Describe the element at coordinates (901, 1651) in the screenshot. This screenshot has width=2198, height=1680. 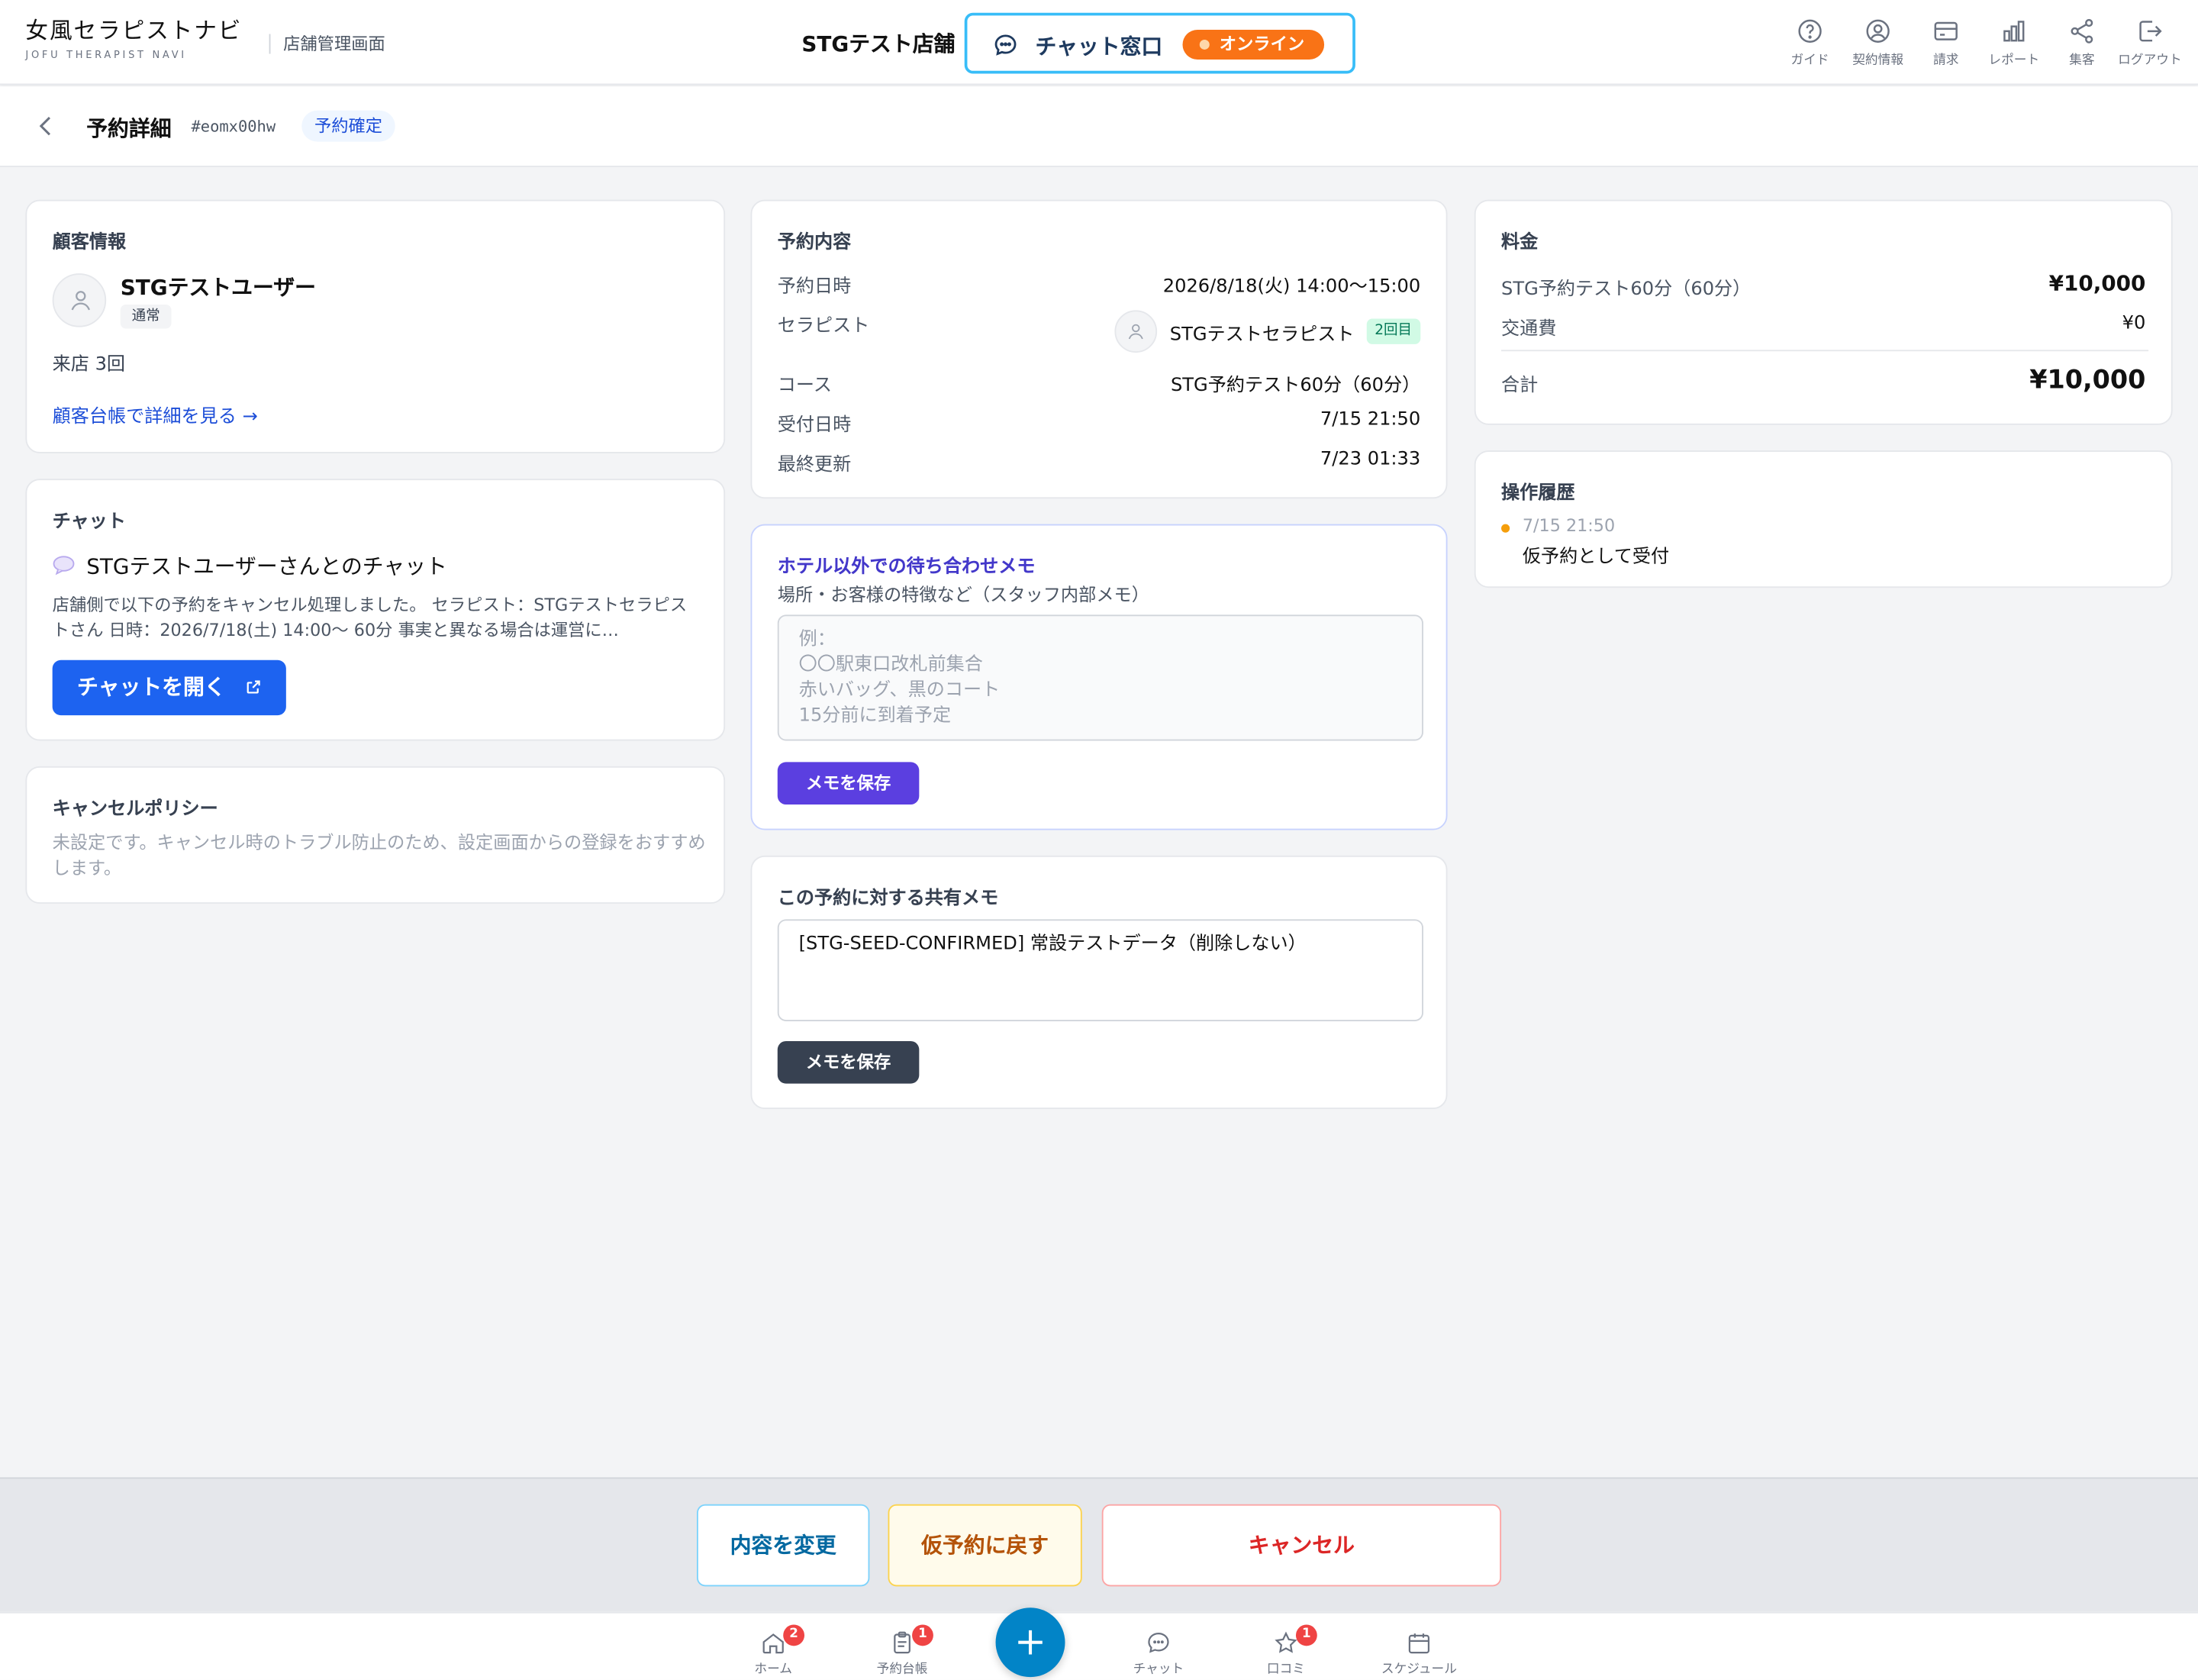
I see `bottom-nav-bookings: 予約台帳 1` at that location.